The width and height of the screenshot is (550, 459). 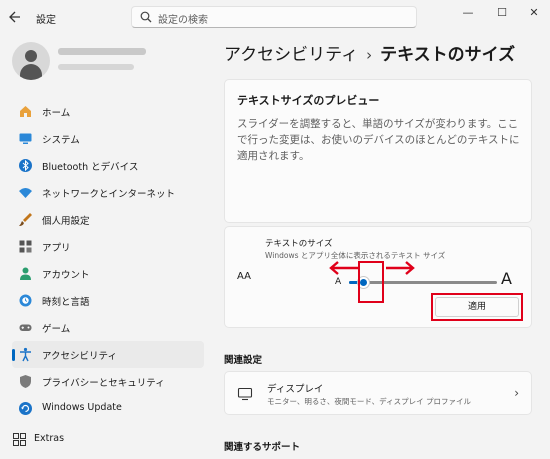 What do you see at coordinates (56, 248) in the screenshot?
I see `sidebar-item-label: アプリ` at bounding box center [56, 248].